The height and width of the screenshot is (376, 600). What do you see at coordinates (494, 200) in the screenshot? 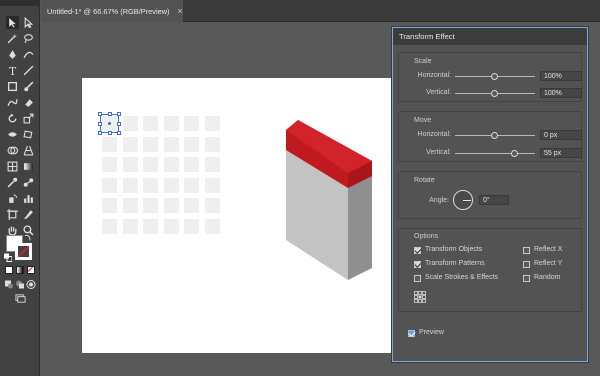
I see `angle-input: 0°` at bounding box center [494, 200].